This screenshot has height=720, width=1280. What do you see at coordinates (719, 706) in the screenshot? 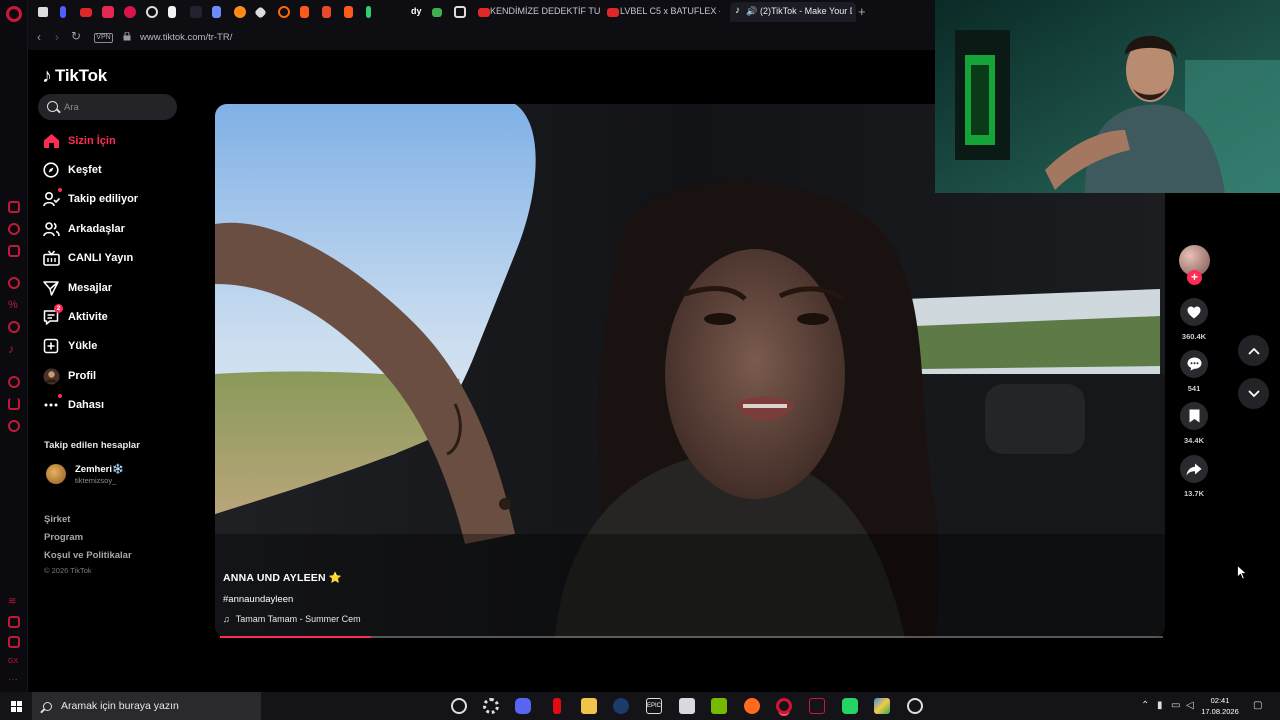
I see `nvidia-app-icon` at bounding box center [719, 706].